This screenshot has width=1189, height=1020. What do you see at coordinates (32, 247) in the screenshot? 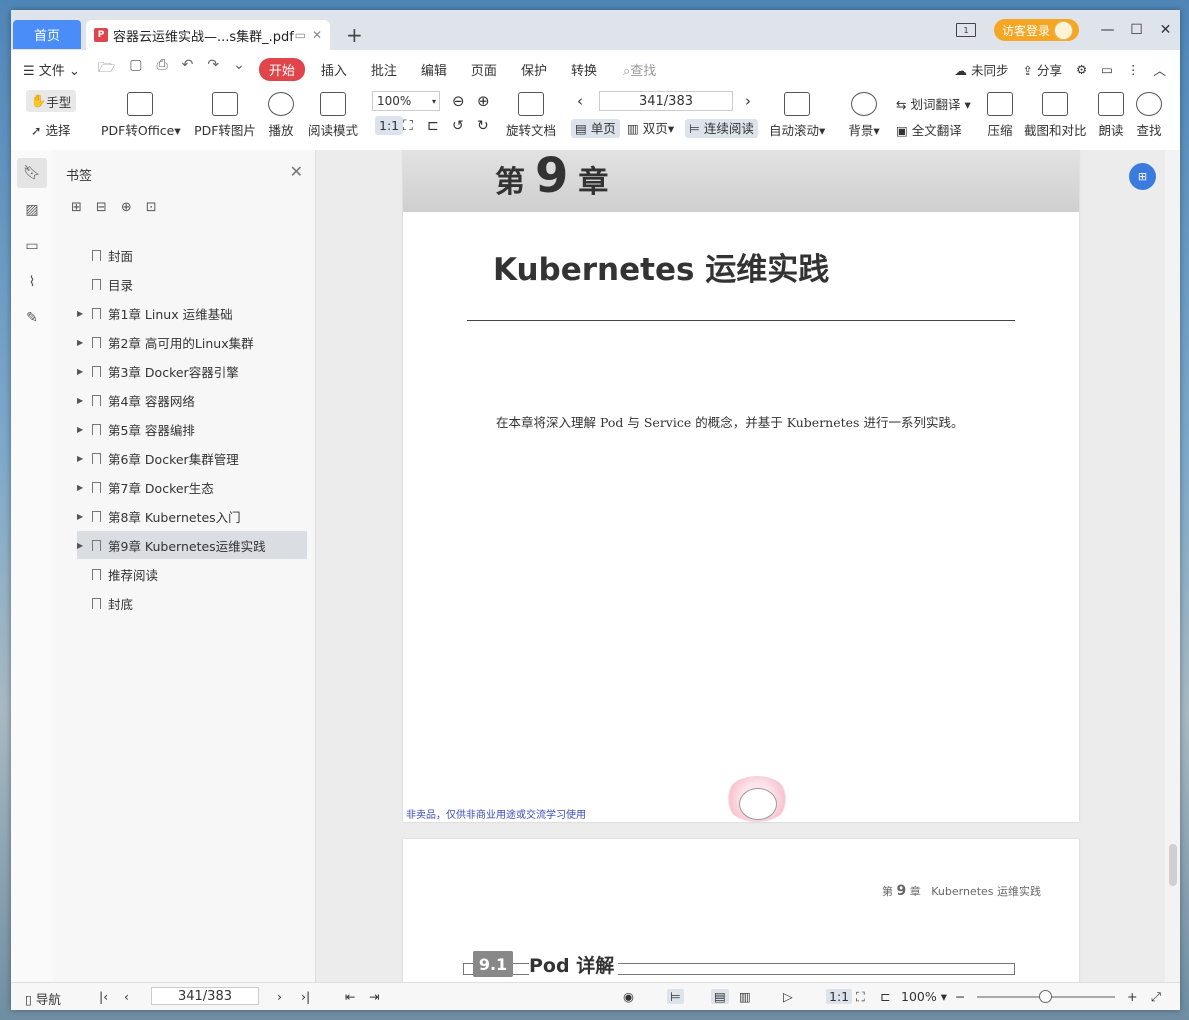
I see `comment-panel-icon: ▭` at bounding box center [32, 247].